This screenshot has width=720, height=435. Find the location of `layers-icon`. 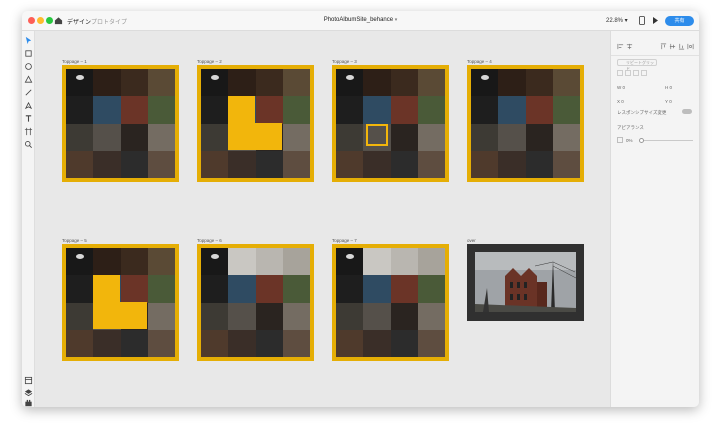

layers-icon is located at coordinates (28, 392).